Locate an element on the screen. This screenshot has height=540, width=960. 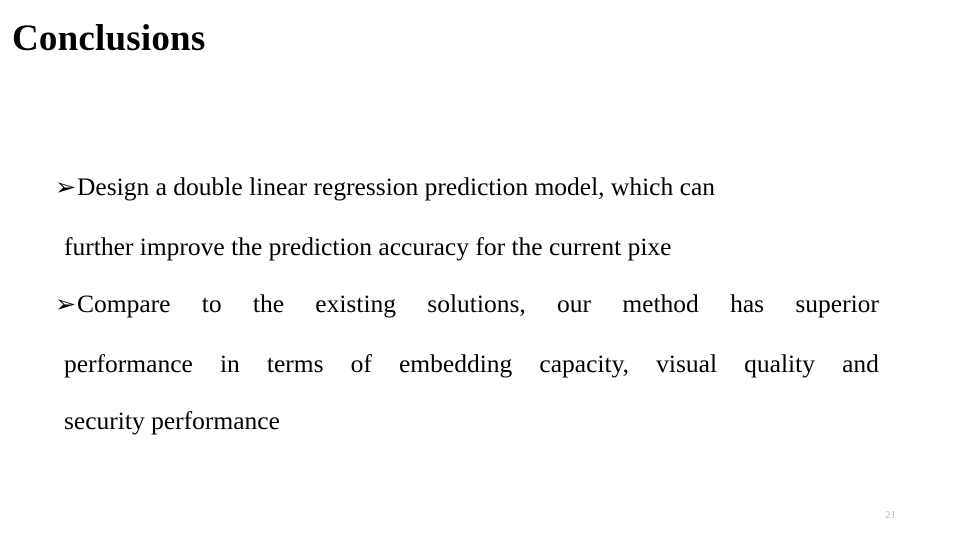
word: method is located at coordinates (660, 303).